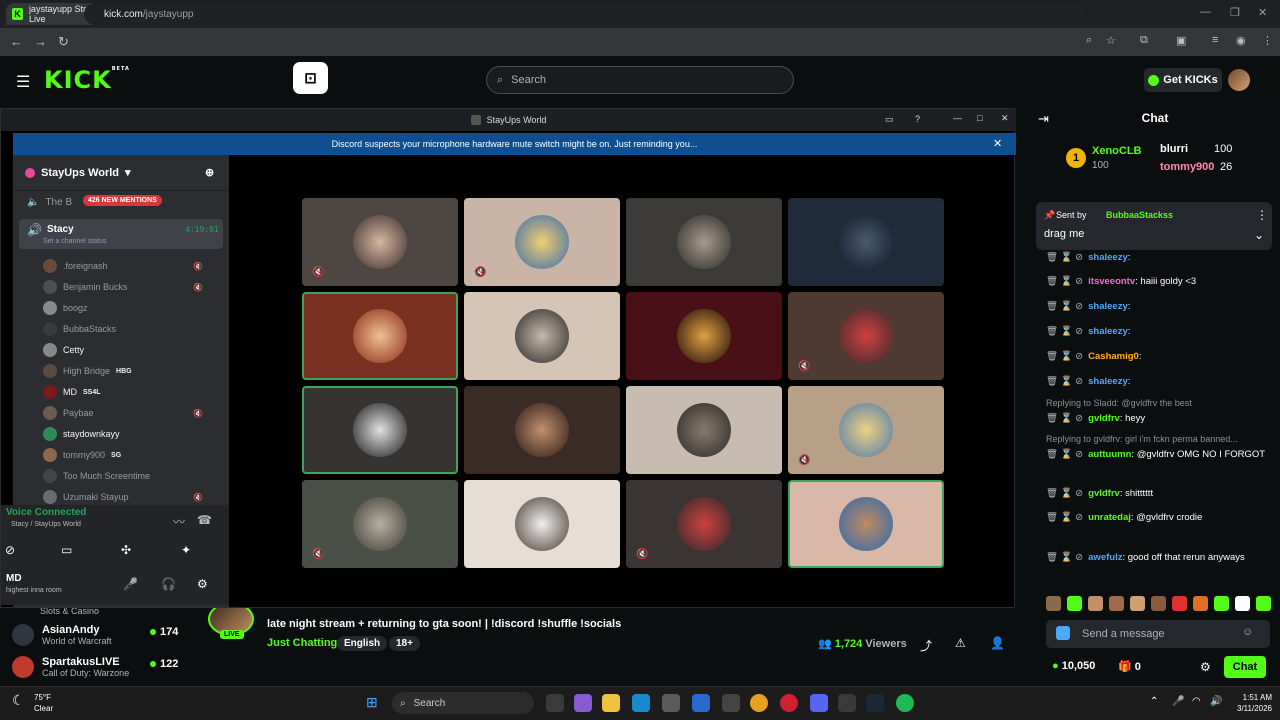 The width and height of the screenshot is (1280, 720). Describe the element at coordinates (819, 703) in the screenshot. I see `discord-icon` at that location.